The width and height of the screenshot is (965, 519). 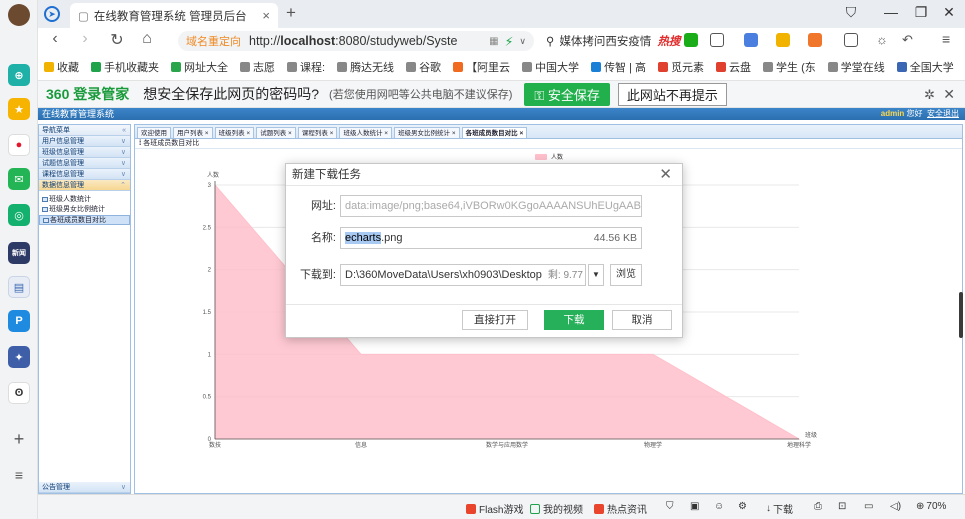 I want to click on screenshot-icon: ⊡, so click(x=842, y=506).